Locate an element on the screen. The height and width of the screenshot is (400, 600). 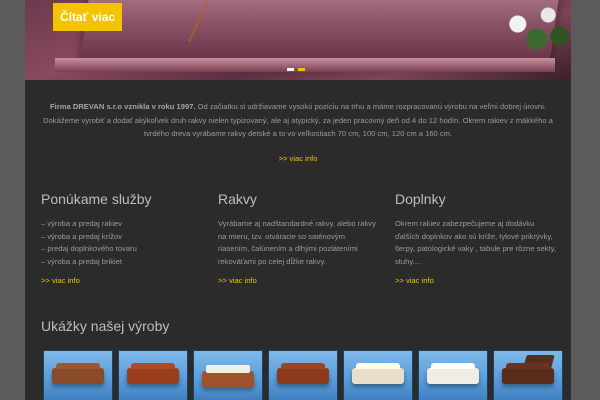
accessories-more-link: >> viac info is located at coordinates (414, 280).